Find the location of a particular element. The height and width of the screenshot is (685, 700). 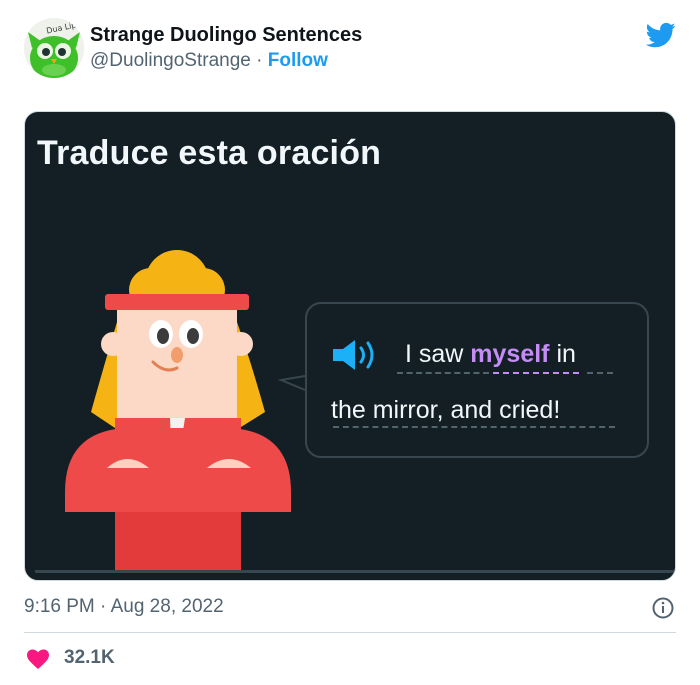

heart-icon is located at coordinates (38, 659).